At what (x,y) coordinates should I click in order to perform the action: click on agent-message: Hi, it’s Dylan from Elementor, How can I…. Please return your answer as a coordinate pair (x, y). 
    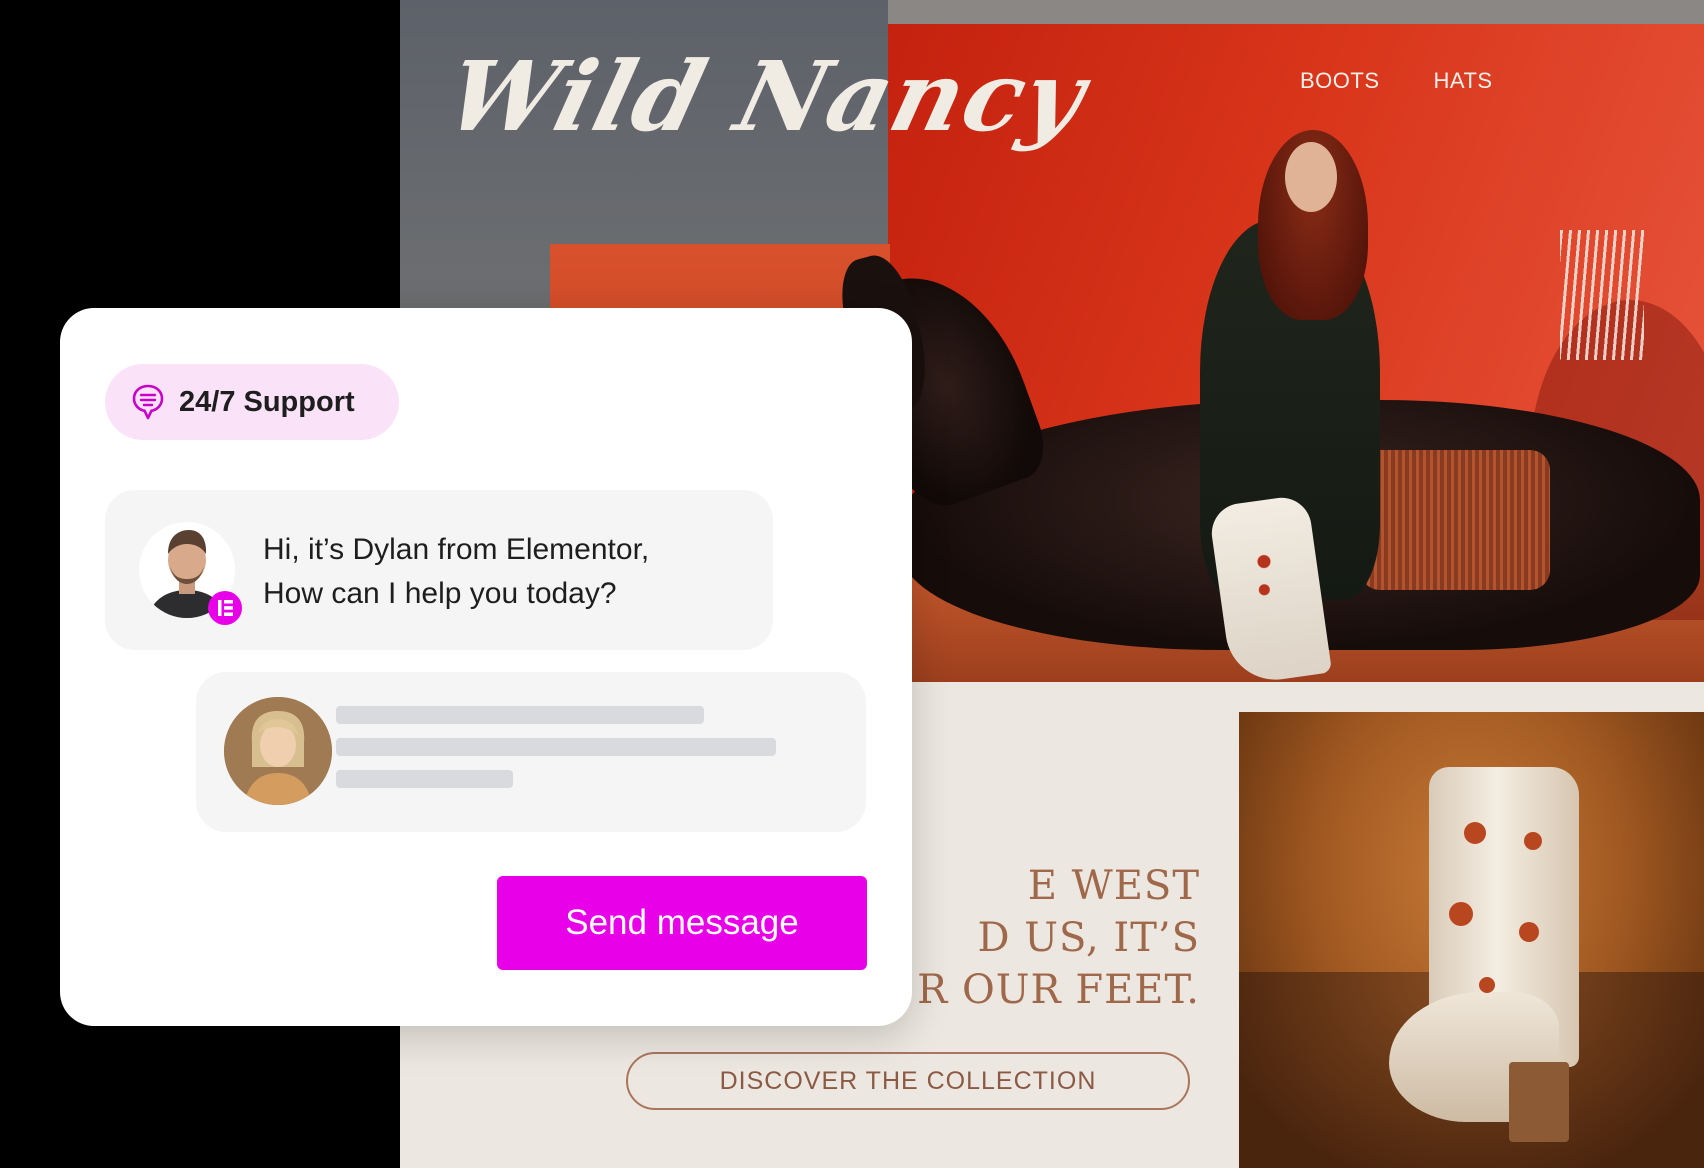
    Looking at the image, I should click on (439, 570).